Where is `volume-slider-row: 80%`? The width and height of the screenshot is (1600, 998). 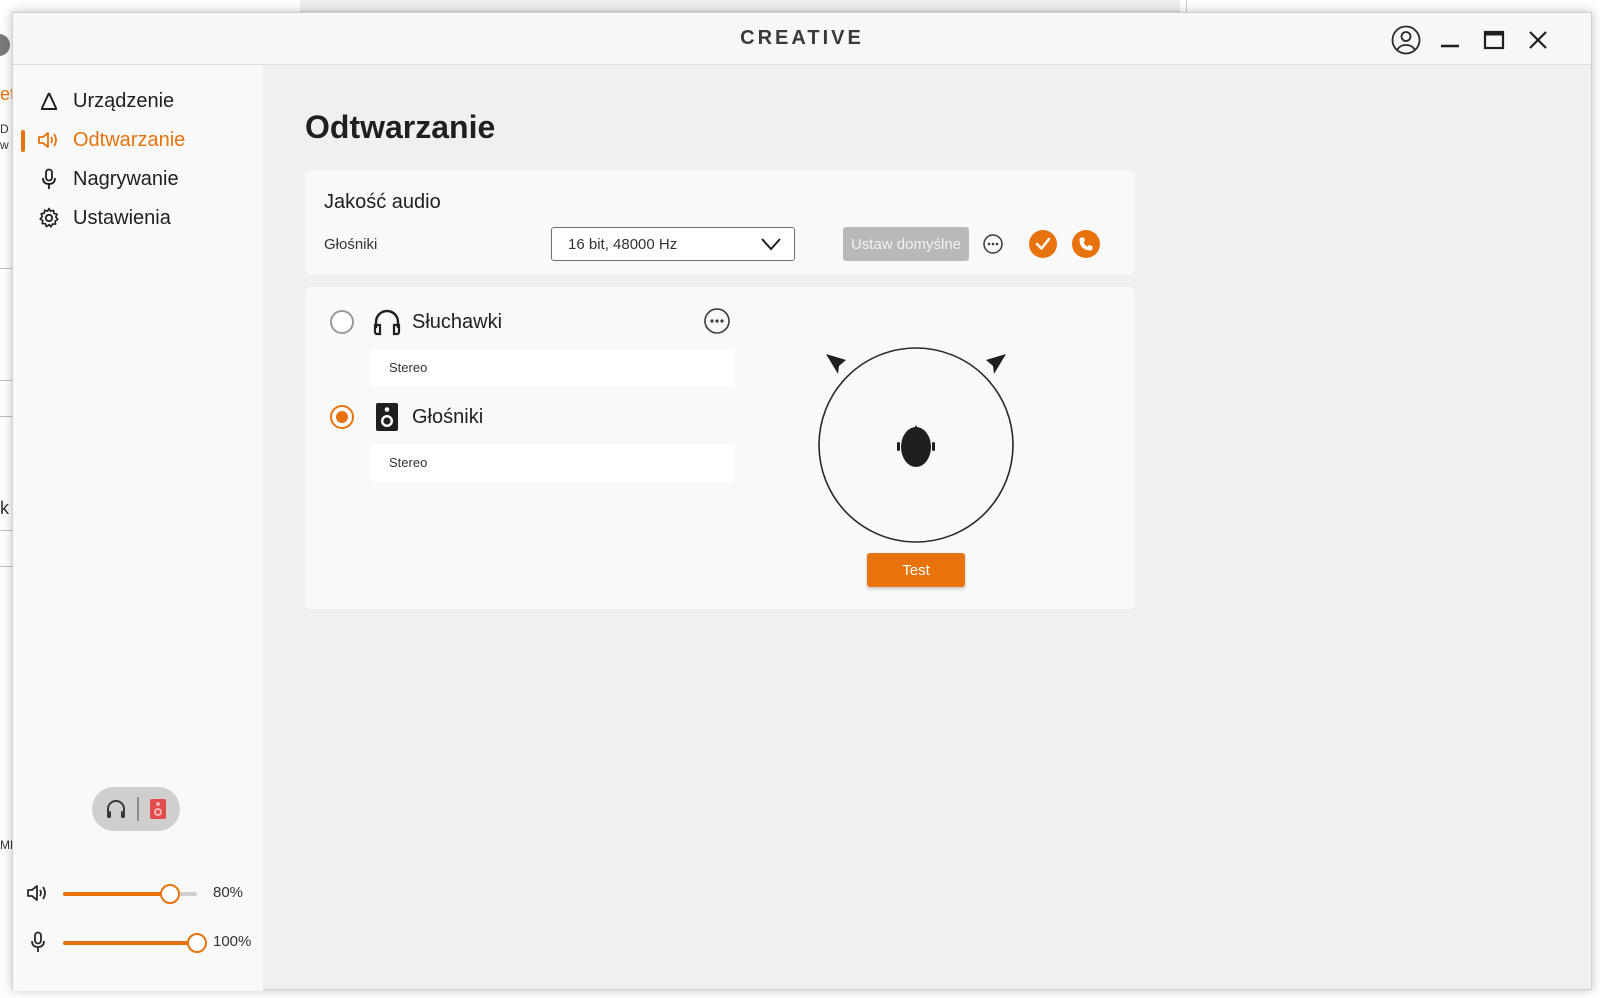 volume-slider-row: 80% is located at coordinates (140, 893).